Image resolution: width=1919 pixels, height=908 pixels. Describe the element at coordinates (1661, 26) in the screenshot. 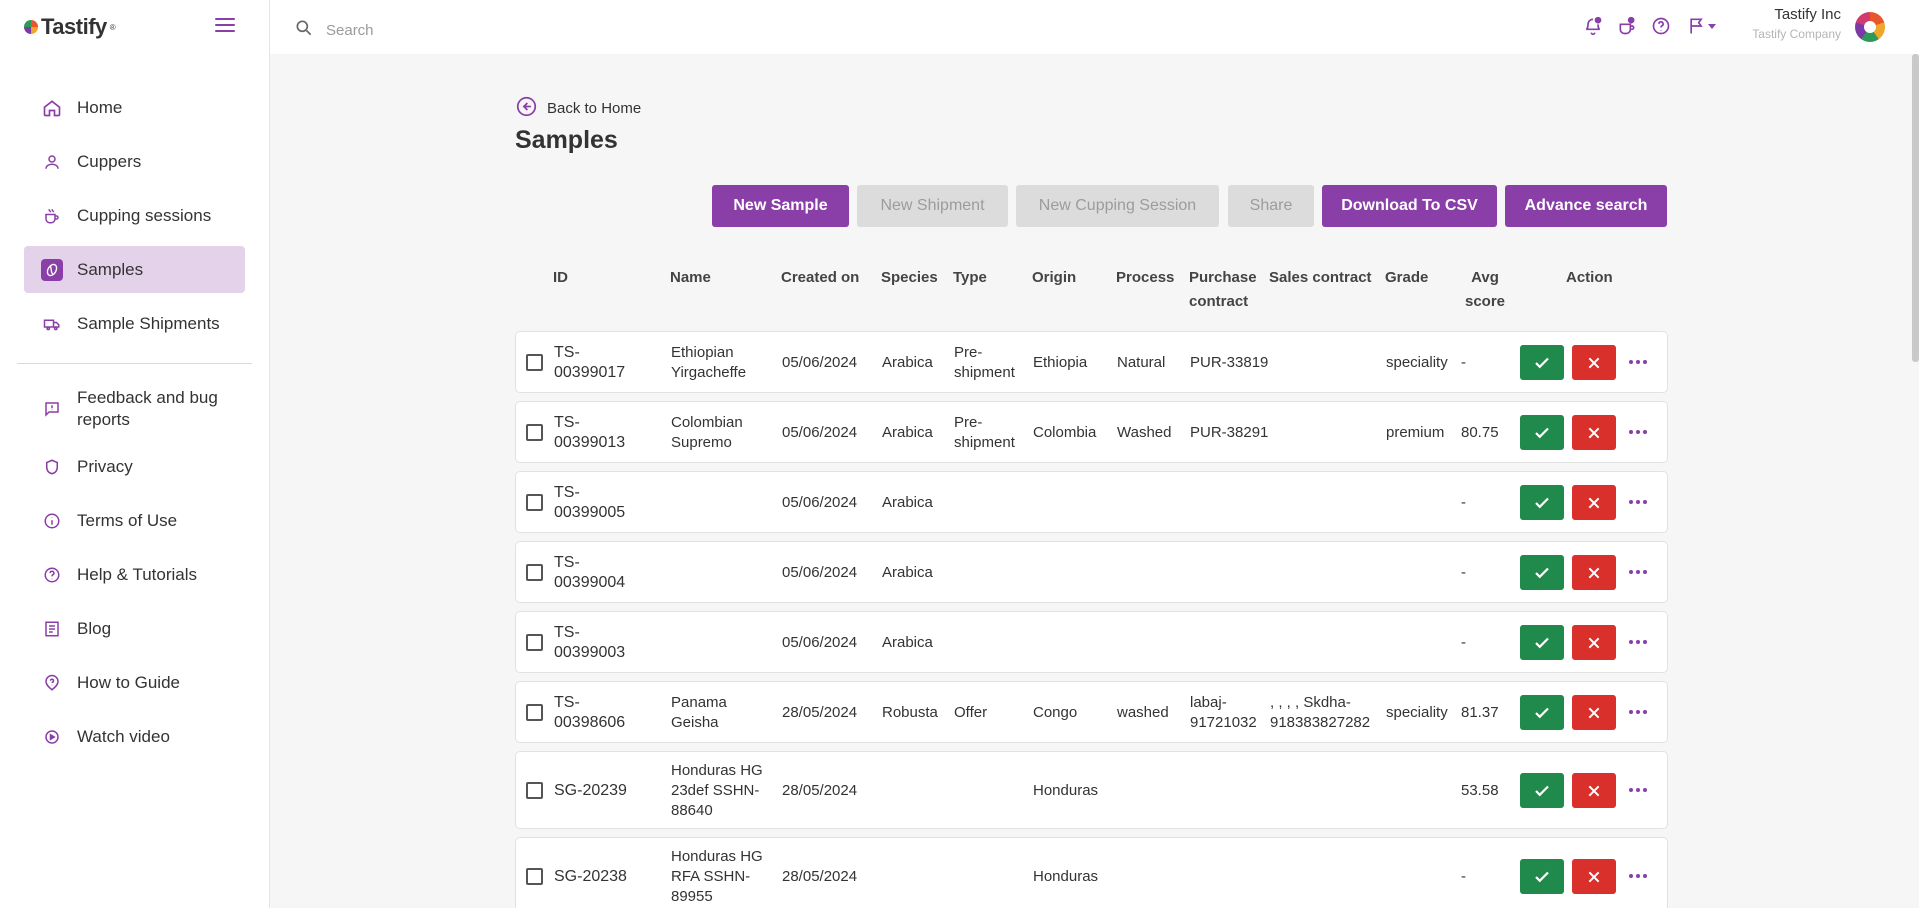

I see `help-circle-icon` at that location.